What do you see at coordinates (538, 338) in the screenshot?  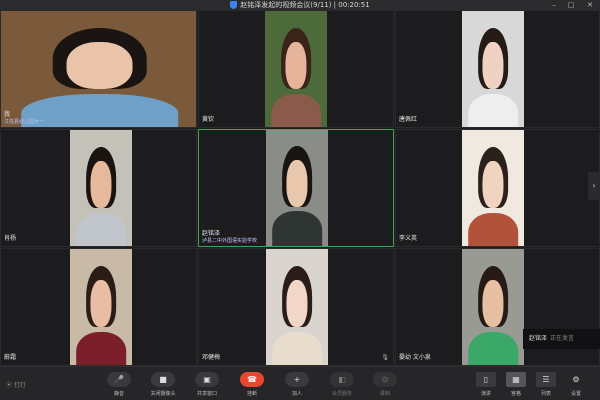 I see `speaking-name: 赵铭泽` at bounding box center [538, 338].